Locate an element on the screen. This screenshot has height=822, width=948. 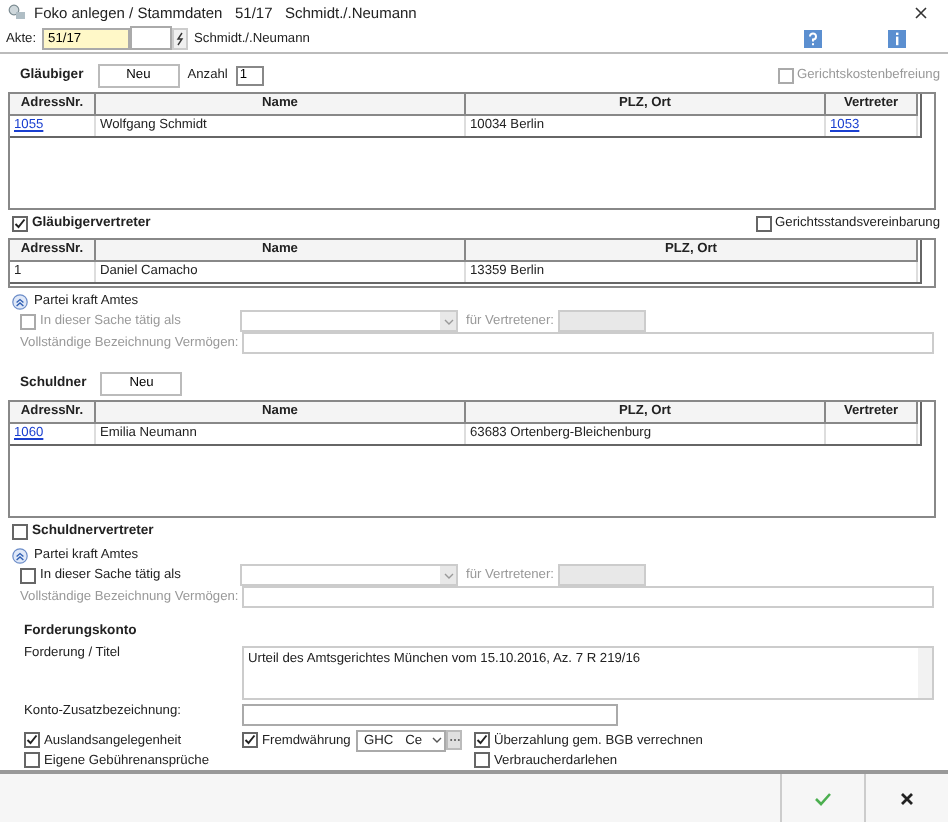
account-label-field is located at coordinates (430, 715).